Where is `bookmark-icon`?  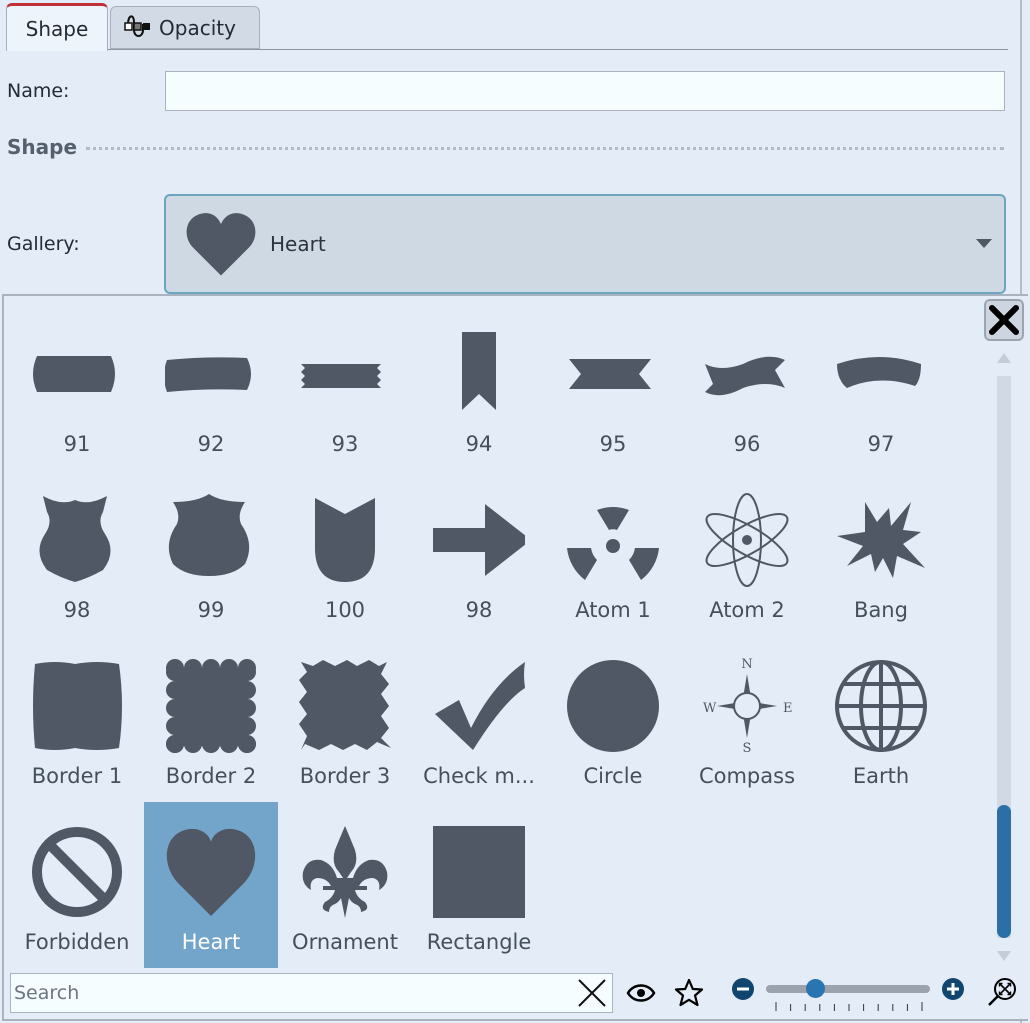 bookmark-icon is located at coordinates (479, 371).